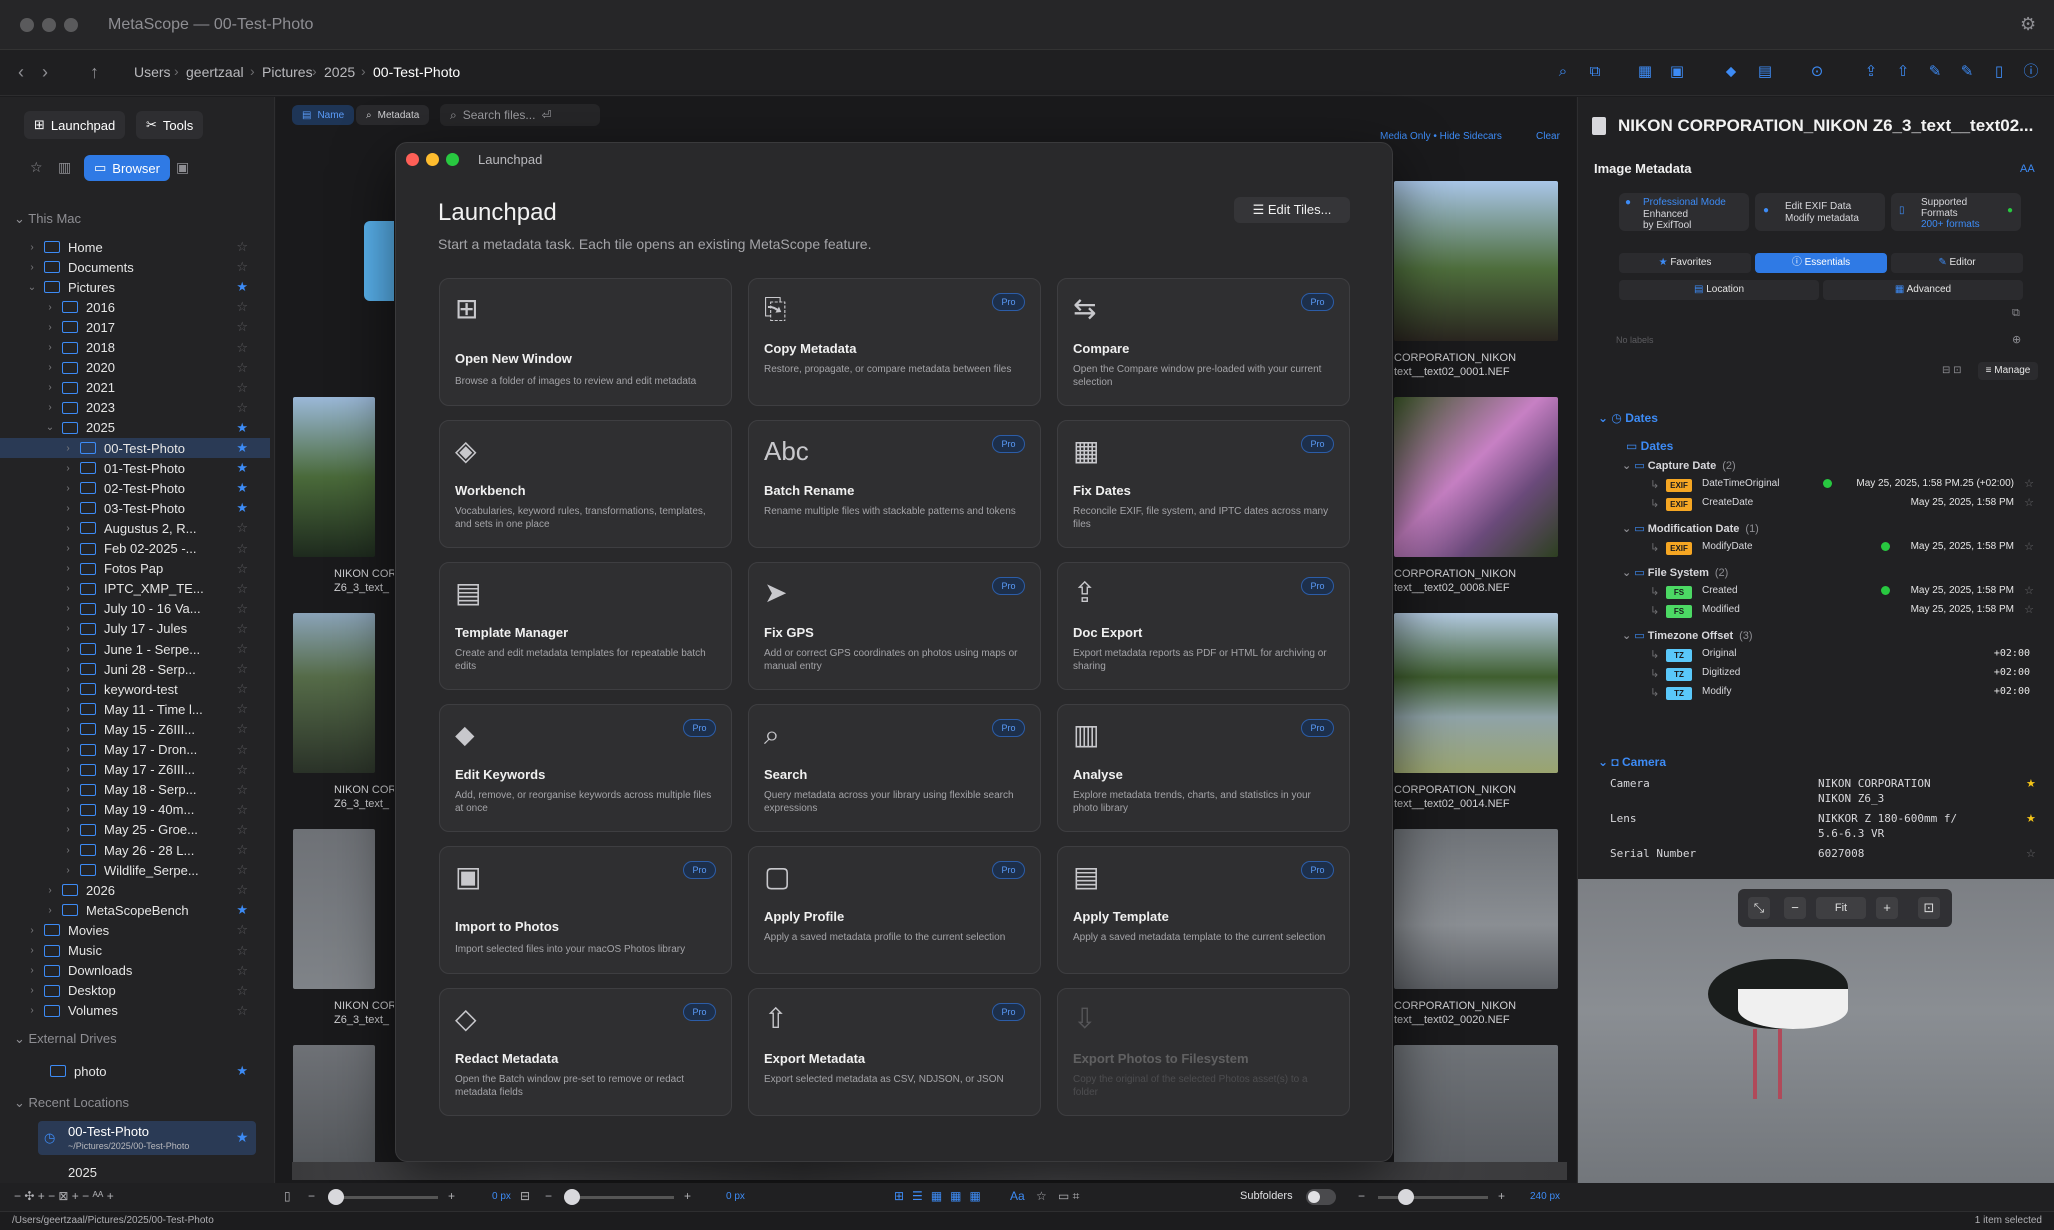 The height and width of the screenshot is (1230, 2054). I want to click on media-filter: Media Only • Hide Sidecars, so click(1441, 136).